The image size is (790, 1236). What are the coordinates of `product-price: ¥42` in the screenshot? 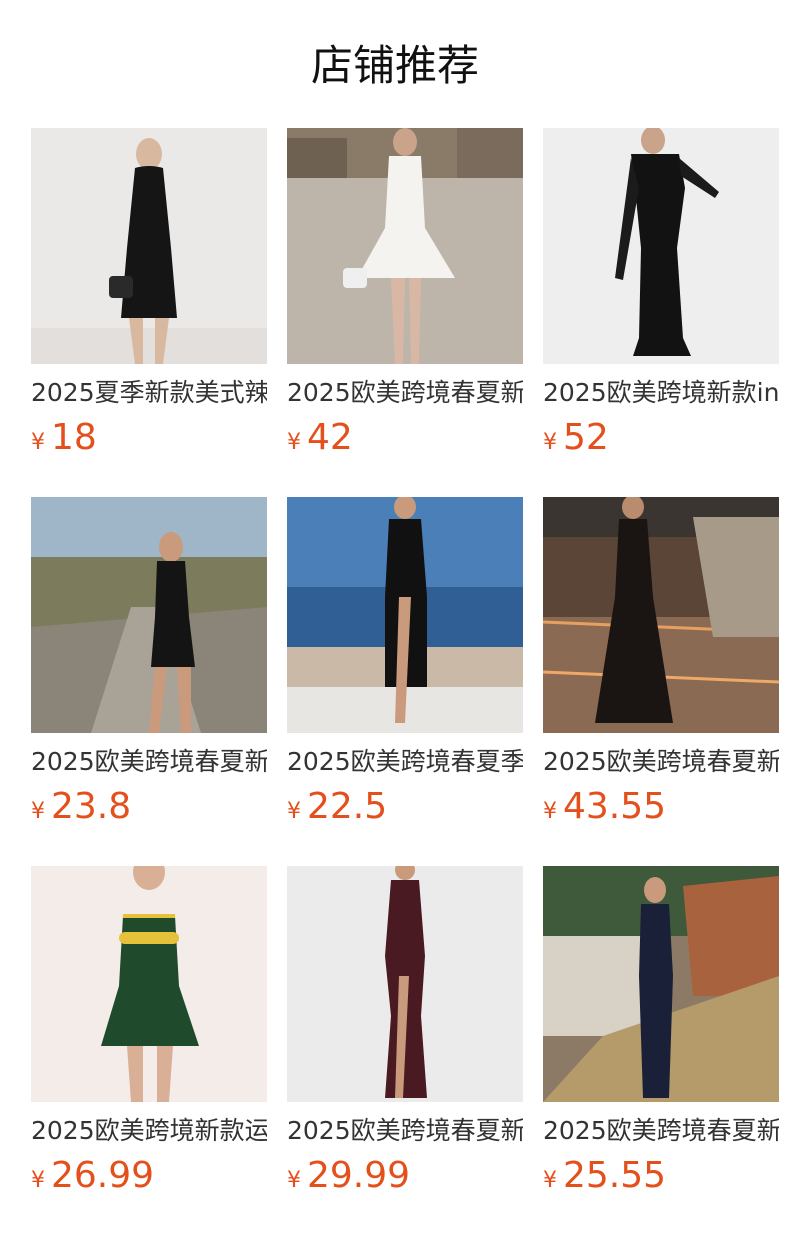 It's located at (405, 441).